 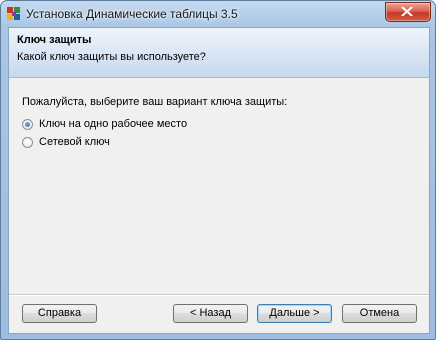 I want to click on close-icon, so click(x=407, y=11).